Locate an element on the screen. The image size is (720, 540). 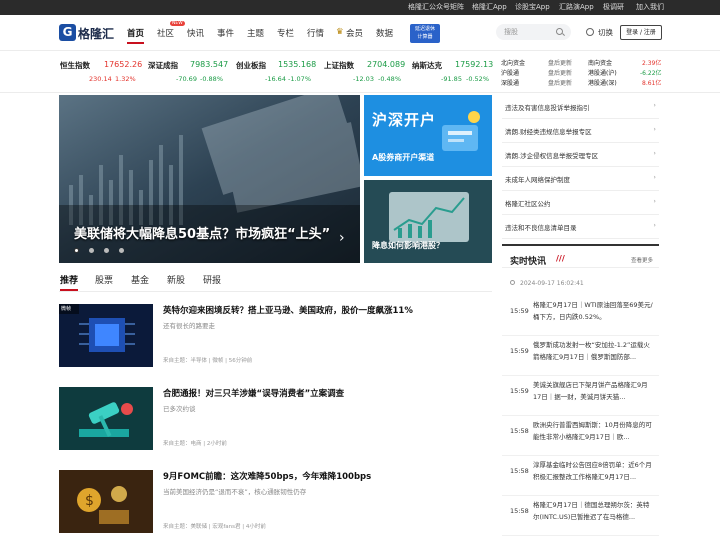
article-title: 合肥通报！对三只羊涉嫌“误导消费者”立案调查 is located at coordinates (253, 393).